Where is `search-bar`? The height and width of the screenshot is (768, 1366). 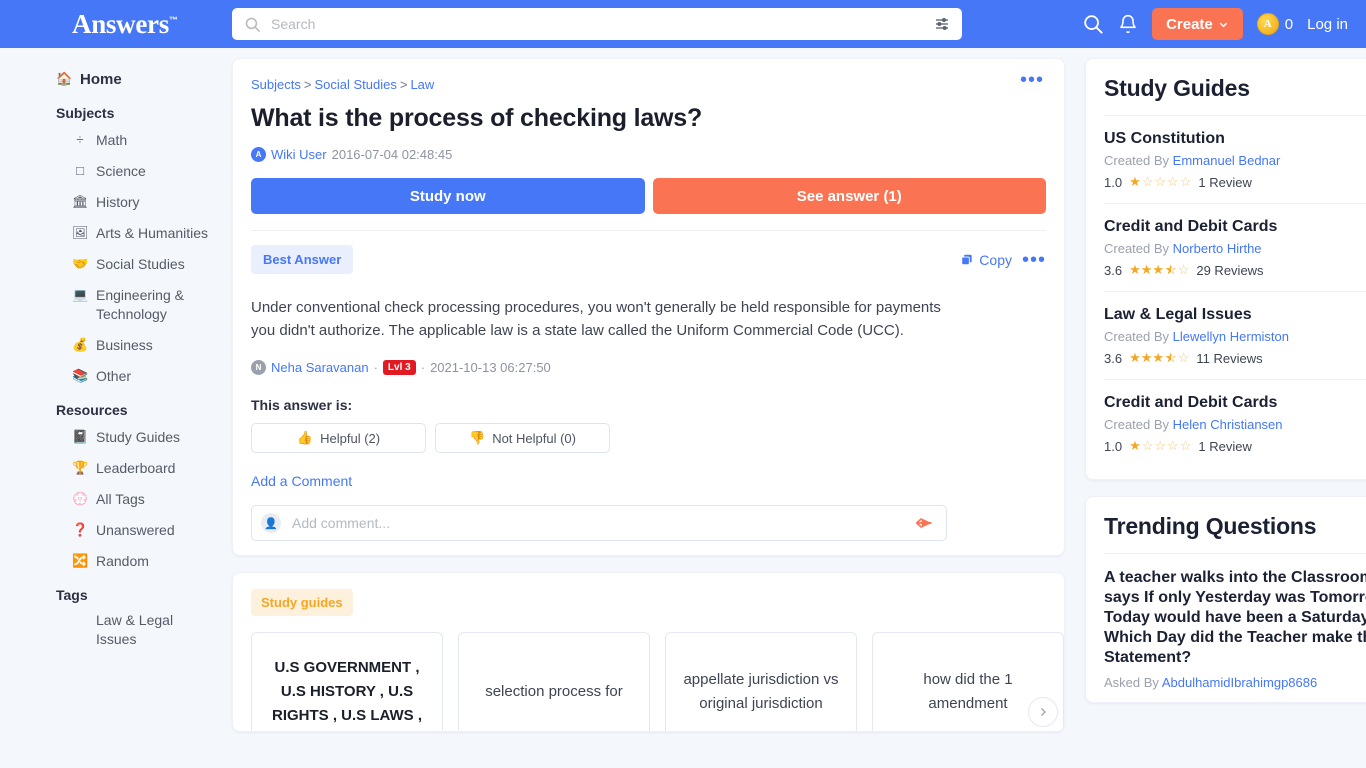 search-bar is located at coordinates (597, 24).